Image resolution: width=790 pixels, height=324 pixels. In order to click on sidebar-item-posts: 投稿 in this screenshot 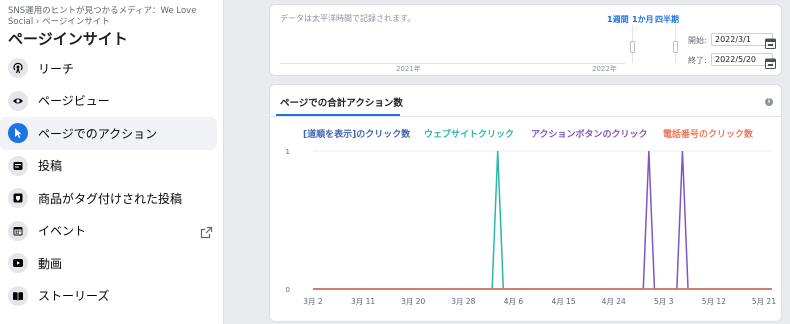, I will do `click(108, 166)`.